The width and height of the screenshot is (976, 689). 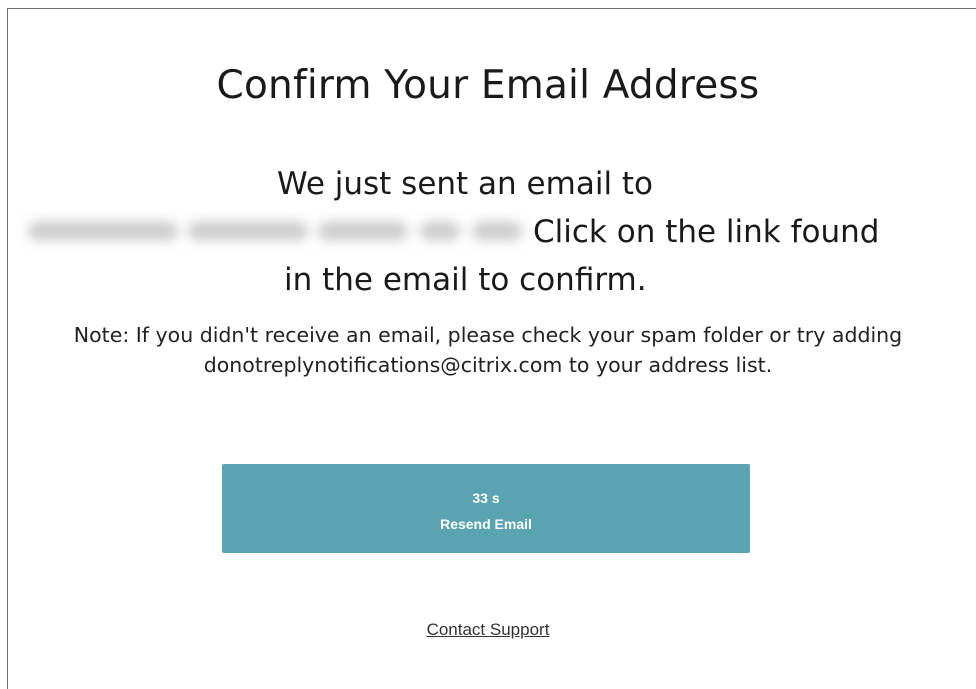 What do you see at coordinates (486, 524) in the screenshot?
I see `resend-email-label: Resend Email` at bounding box center [486, 524].